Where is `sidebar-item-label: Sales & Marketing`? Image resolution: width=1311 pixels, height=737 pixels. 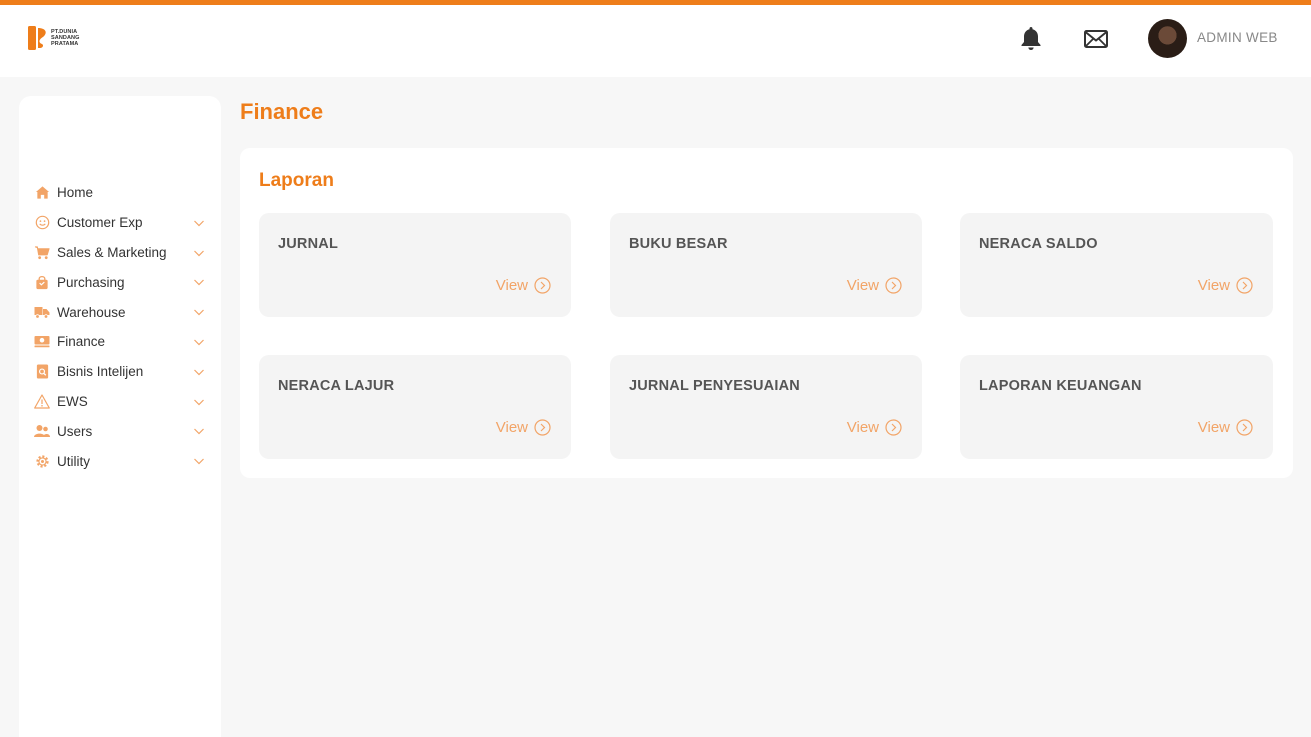
sidebar-item-label: Sales & Marketing is located at coordinates (112, 252).